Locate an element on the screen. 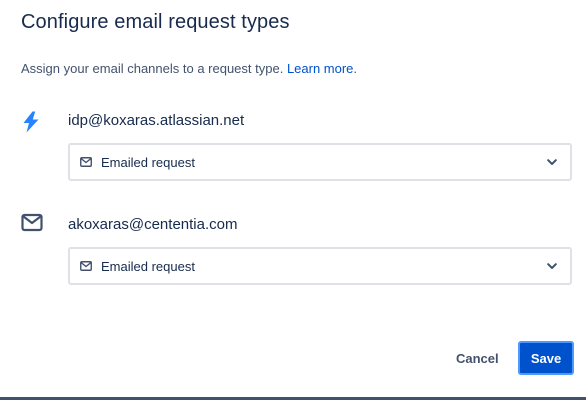 This screenshot has width=586, height=400. save-button: Save is located at coordinates (546, 358).